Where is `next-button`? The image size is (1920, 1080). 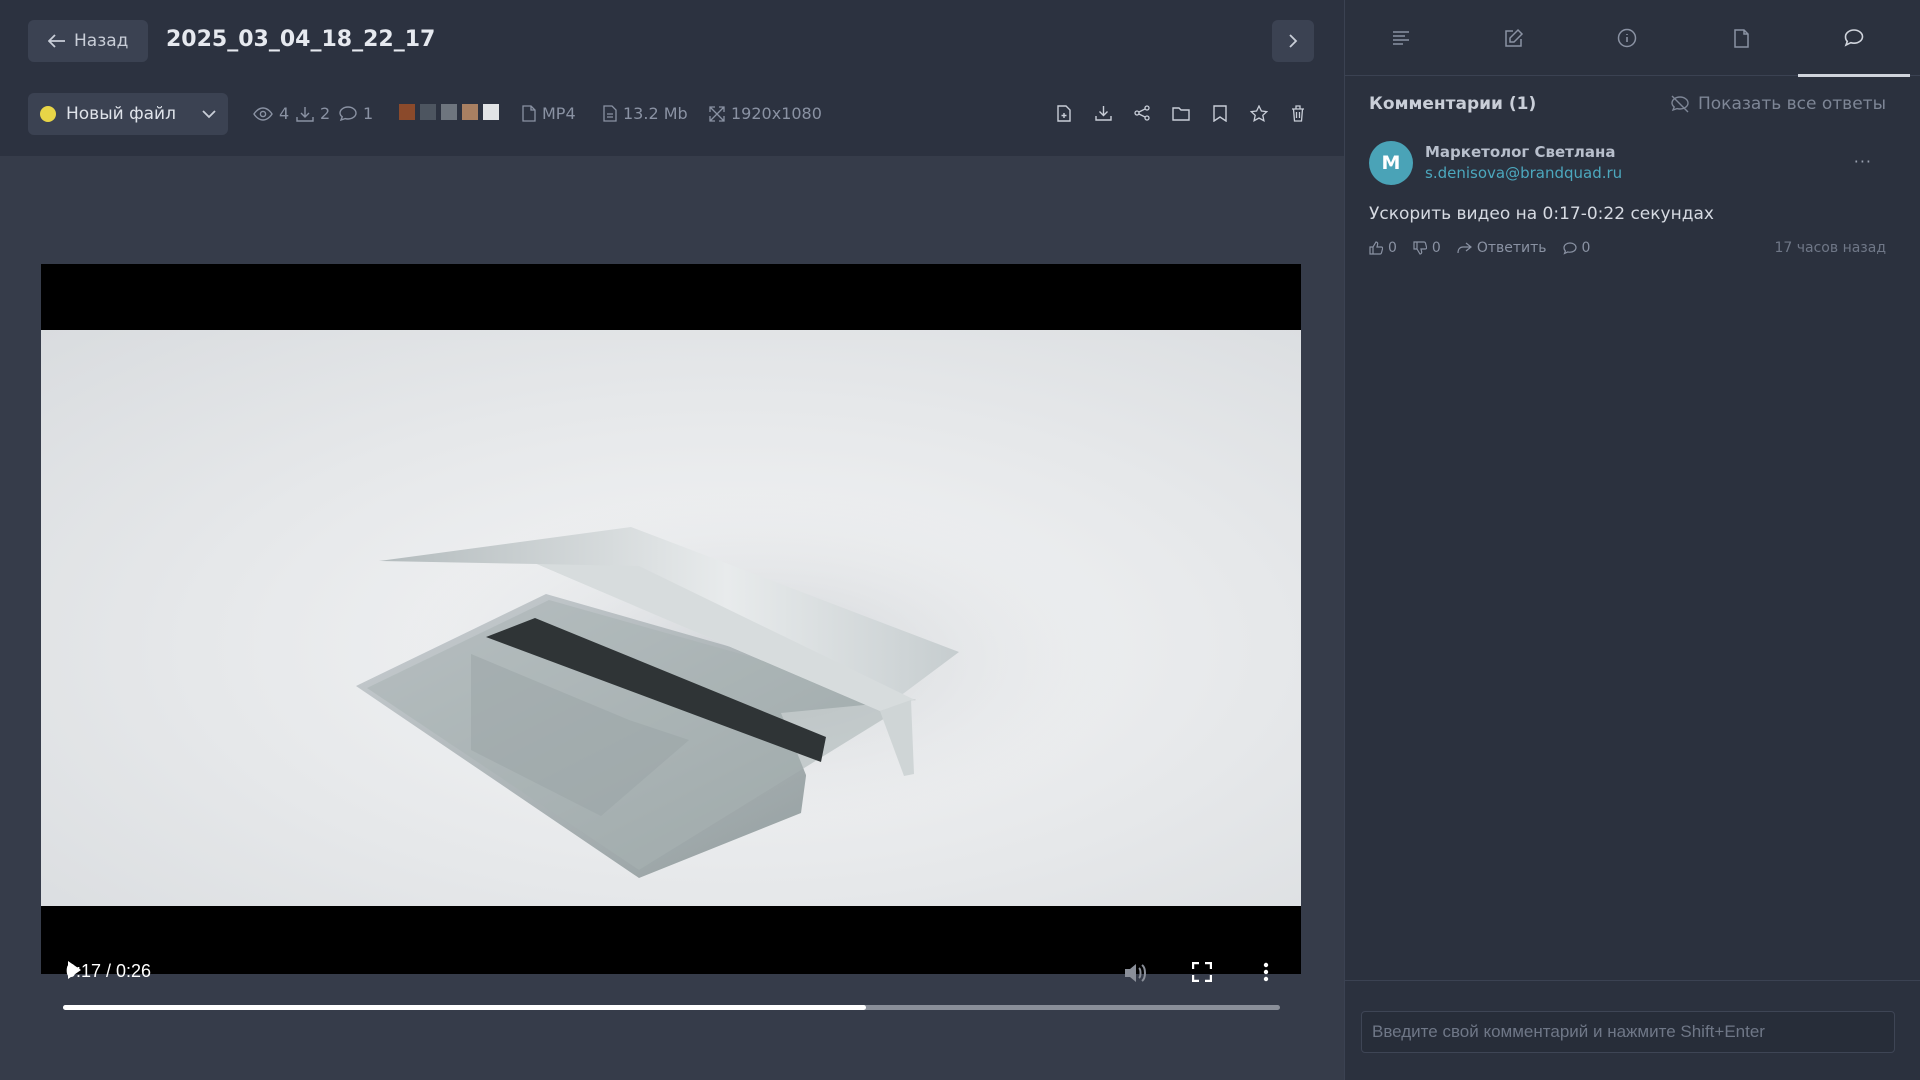 next-button is located at coordinates (1293, 41).